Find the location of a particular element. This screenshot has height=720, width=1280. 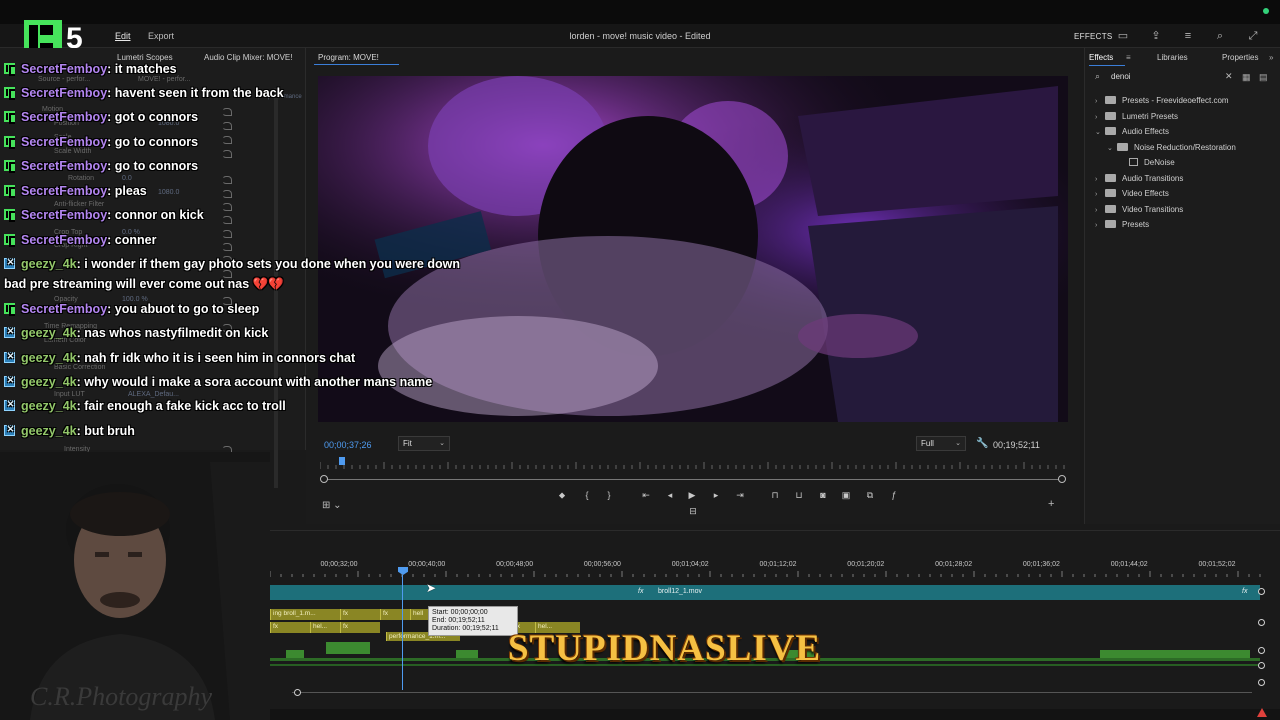

zoom-handle-left is located at coordinates (324, 479).